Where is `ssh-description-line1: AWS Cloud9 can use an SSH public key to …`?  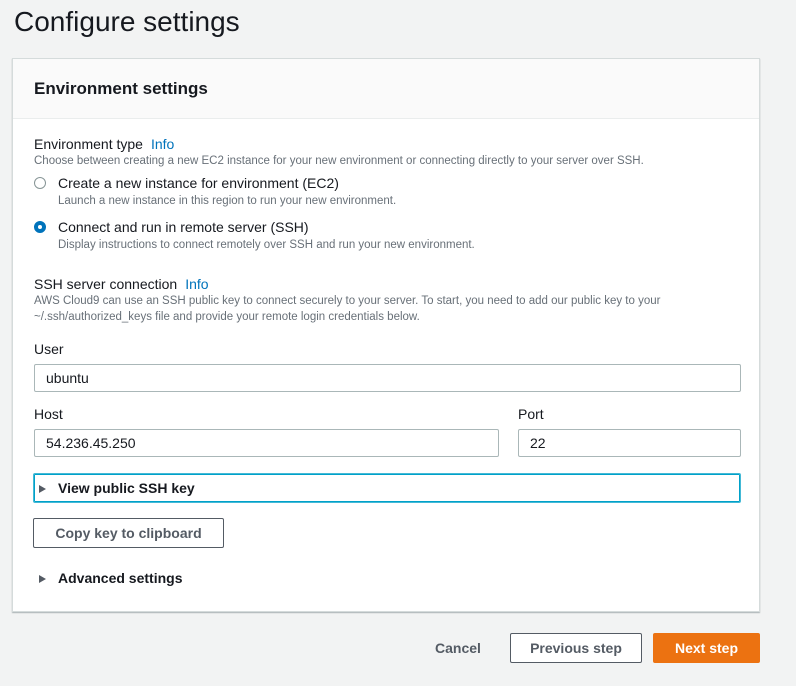 ssh-description-line1: AWS Cloud9 can use an SSH public key to … is located at coordinates (347, 301).